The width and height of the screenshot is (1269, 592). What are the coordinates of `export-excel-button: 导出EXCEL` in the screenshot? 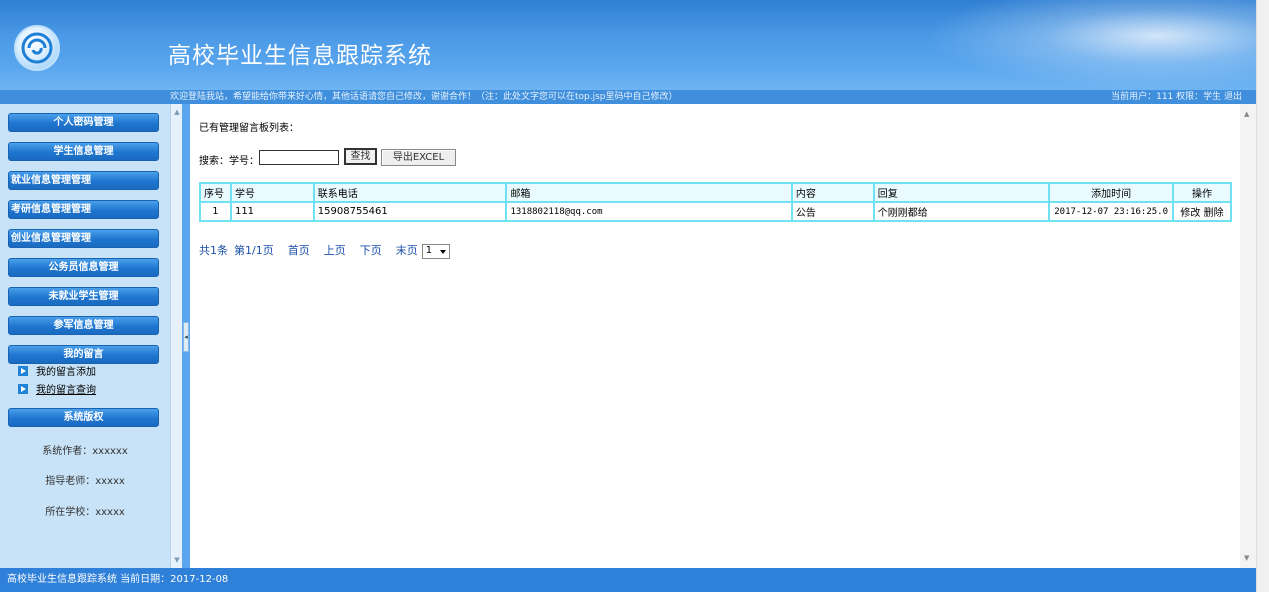 It's located at (418, 157).